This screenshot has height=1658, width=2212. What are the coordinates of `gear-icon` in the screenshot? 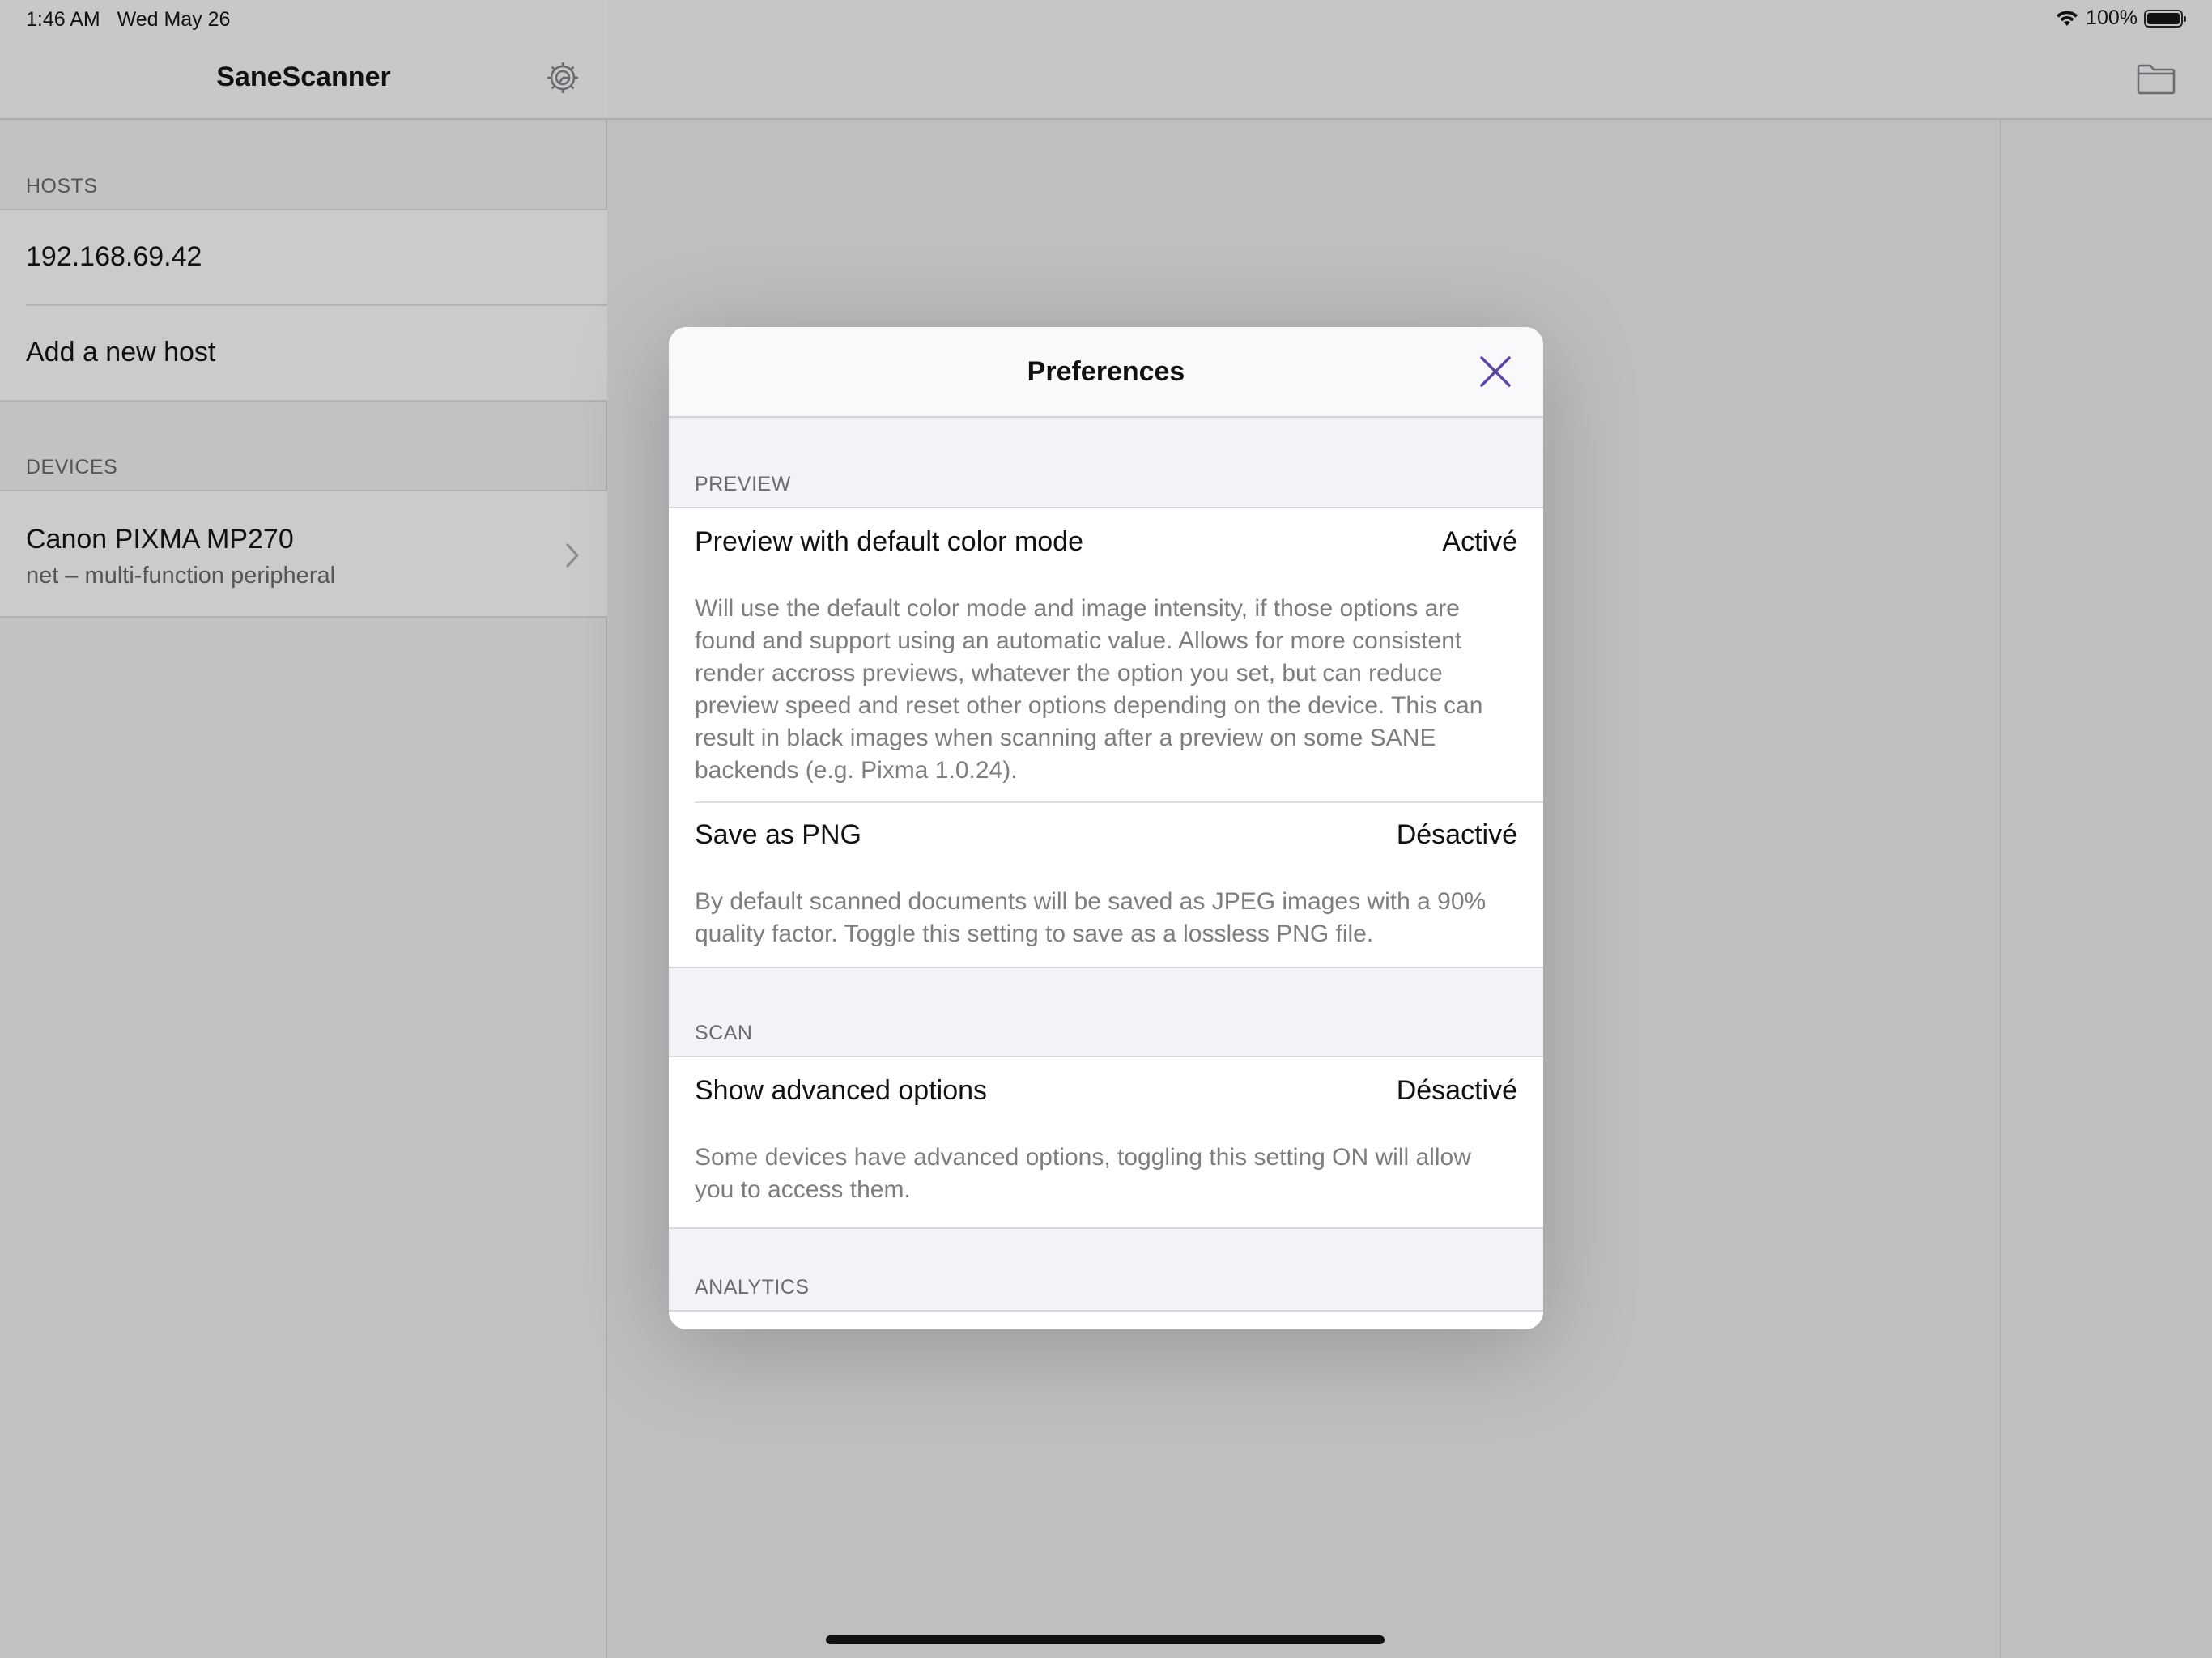 It's located at (563, 78).